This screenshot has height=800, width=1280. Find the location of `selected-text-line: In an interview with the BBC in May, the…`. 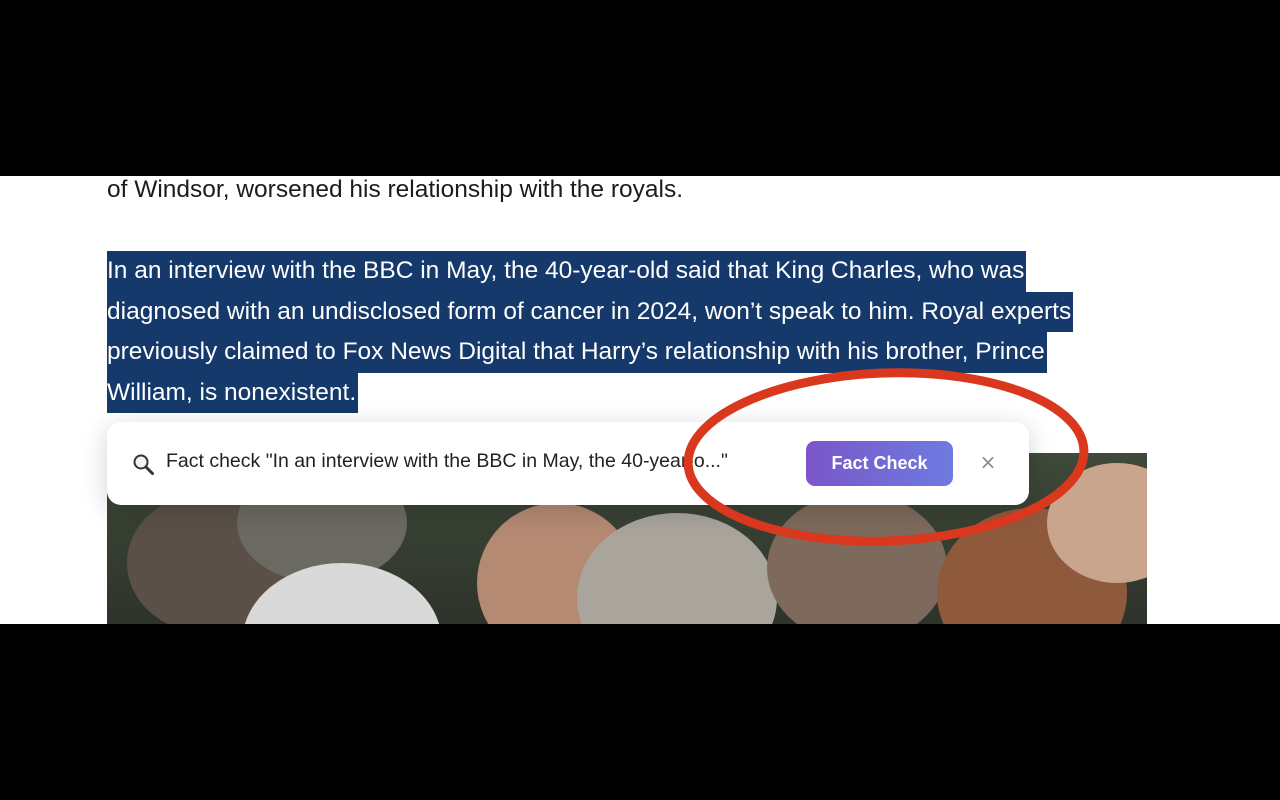

selected-text-line: In an interview with the BBC in May, the… is located at coordinates (567, 271).